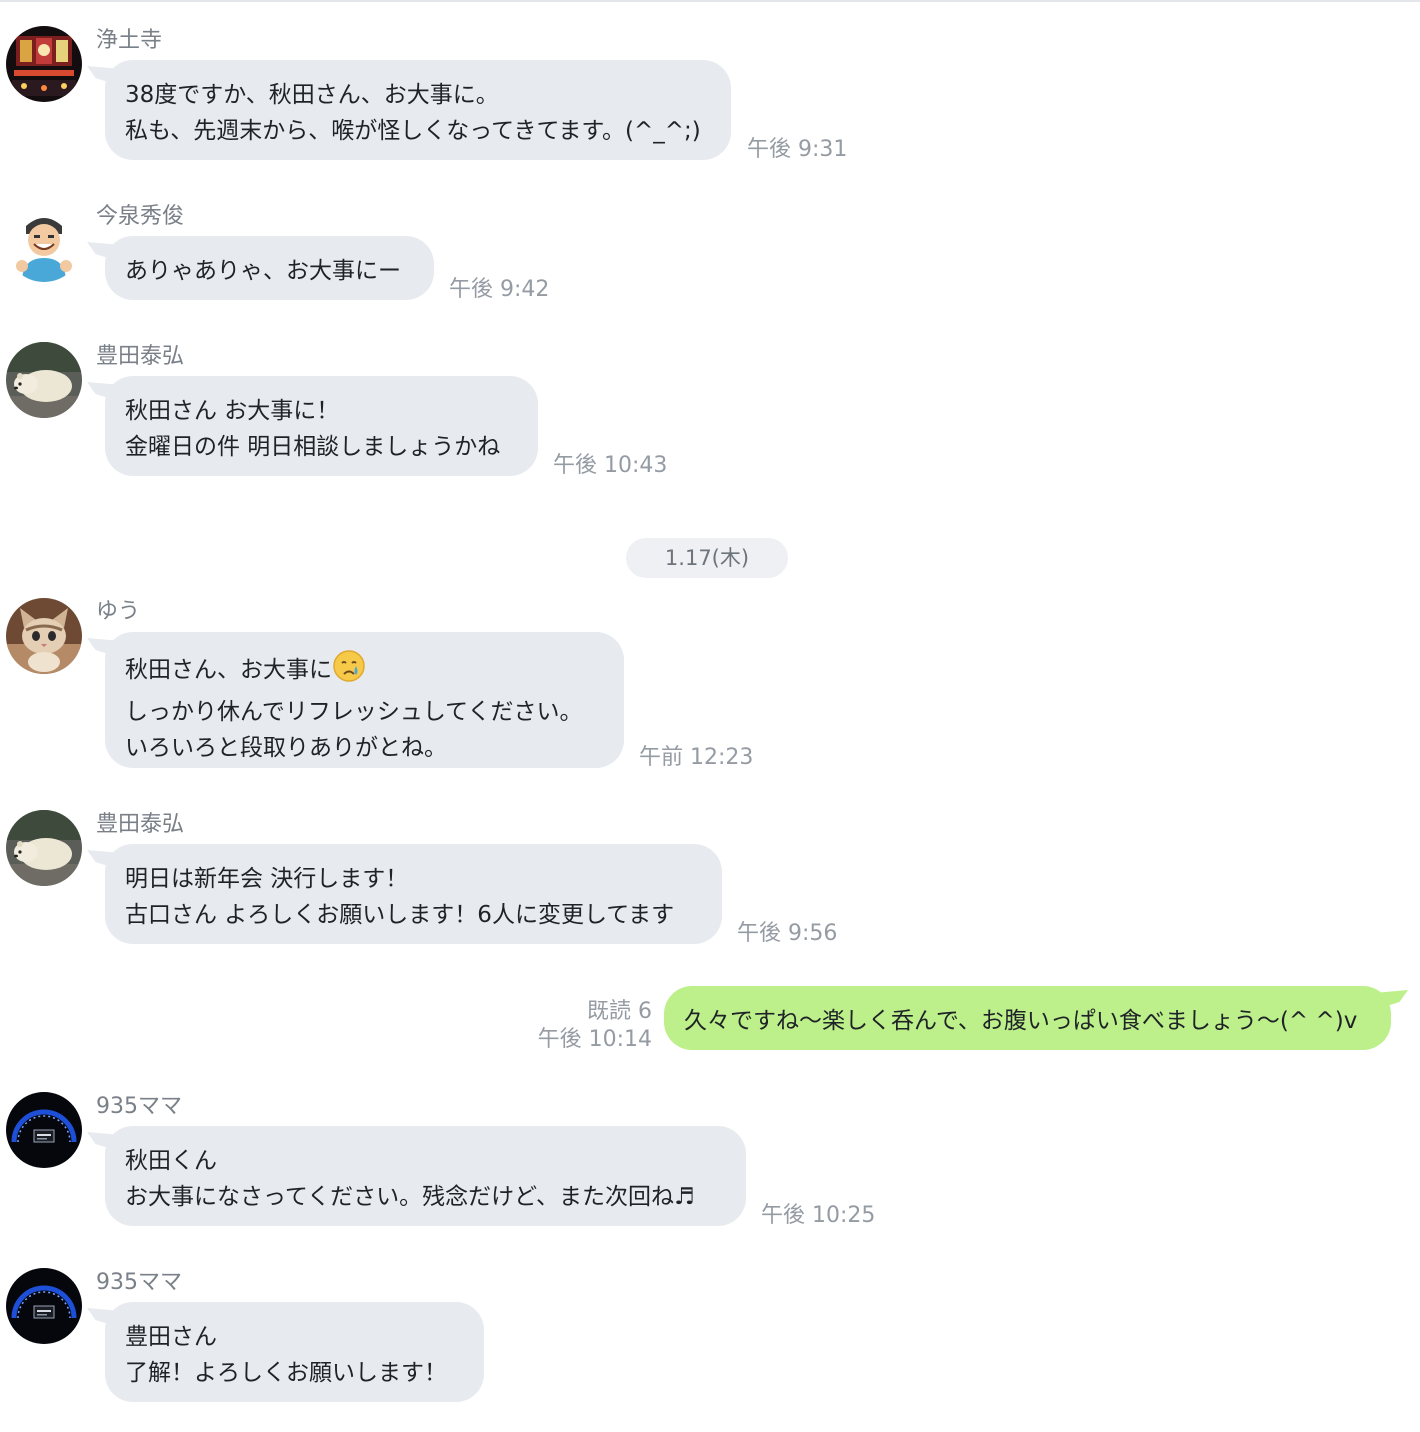  I want to click on message-bubble: 秋田くん お大事になさってください。残念だけど、また次回ね♬, so click(425, 1176).